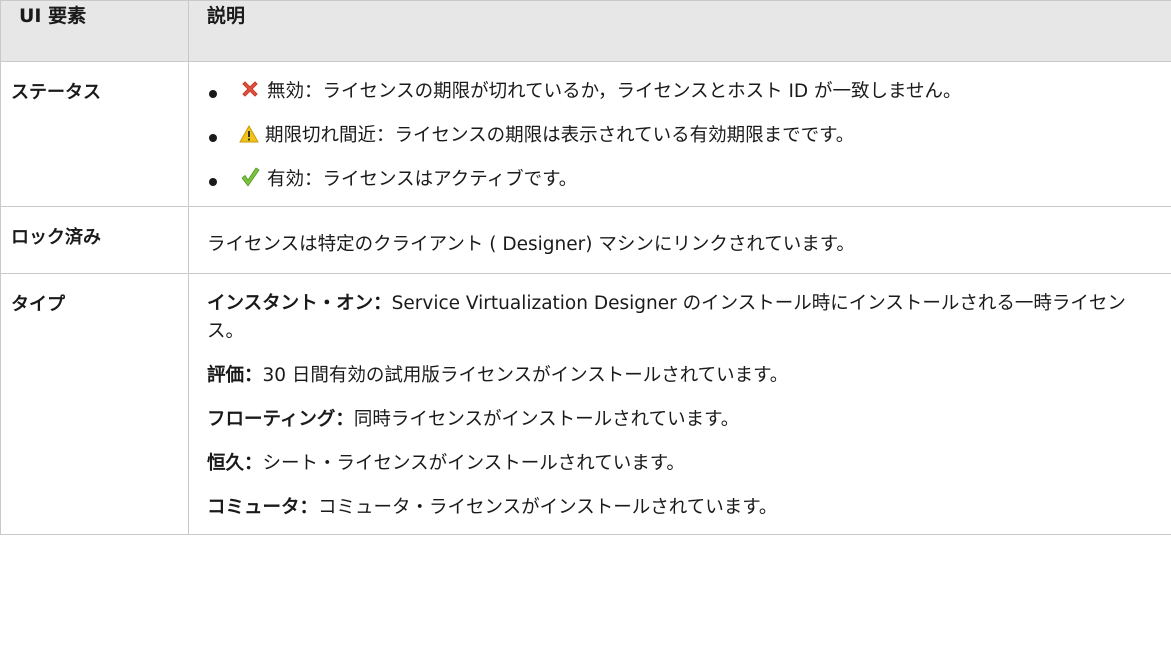  I want to click on status-item-expiring: 期限切れ間近：ライセンスの期限は表示されている有効期限までです。, so click(680, 136).